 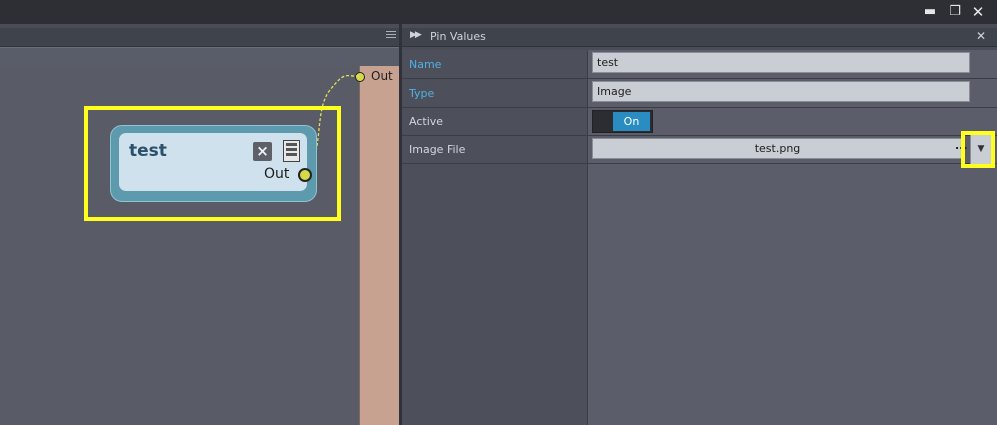 I want to click on property-label: Type, so click(x=422, y=93).